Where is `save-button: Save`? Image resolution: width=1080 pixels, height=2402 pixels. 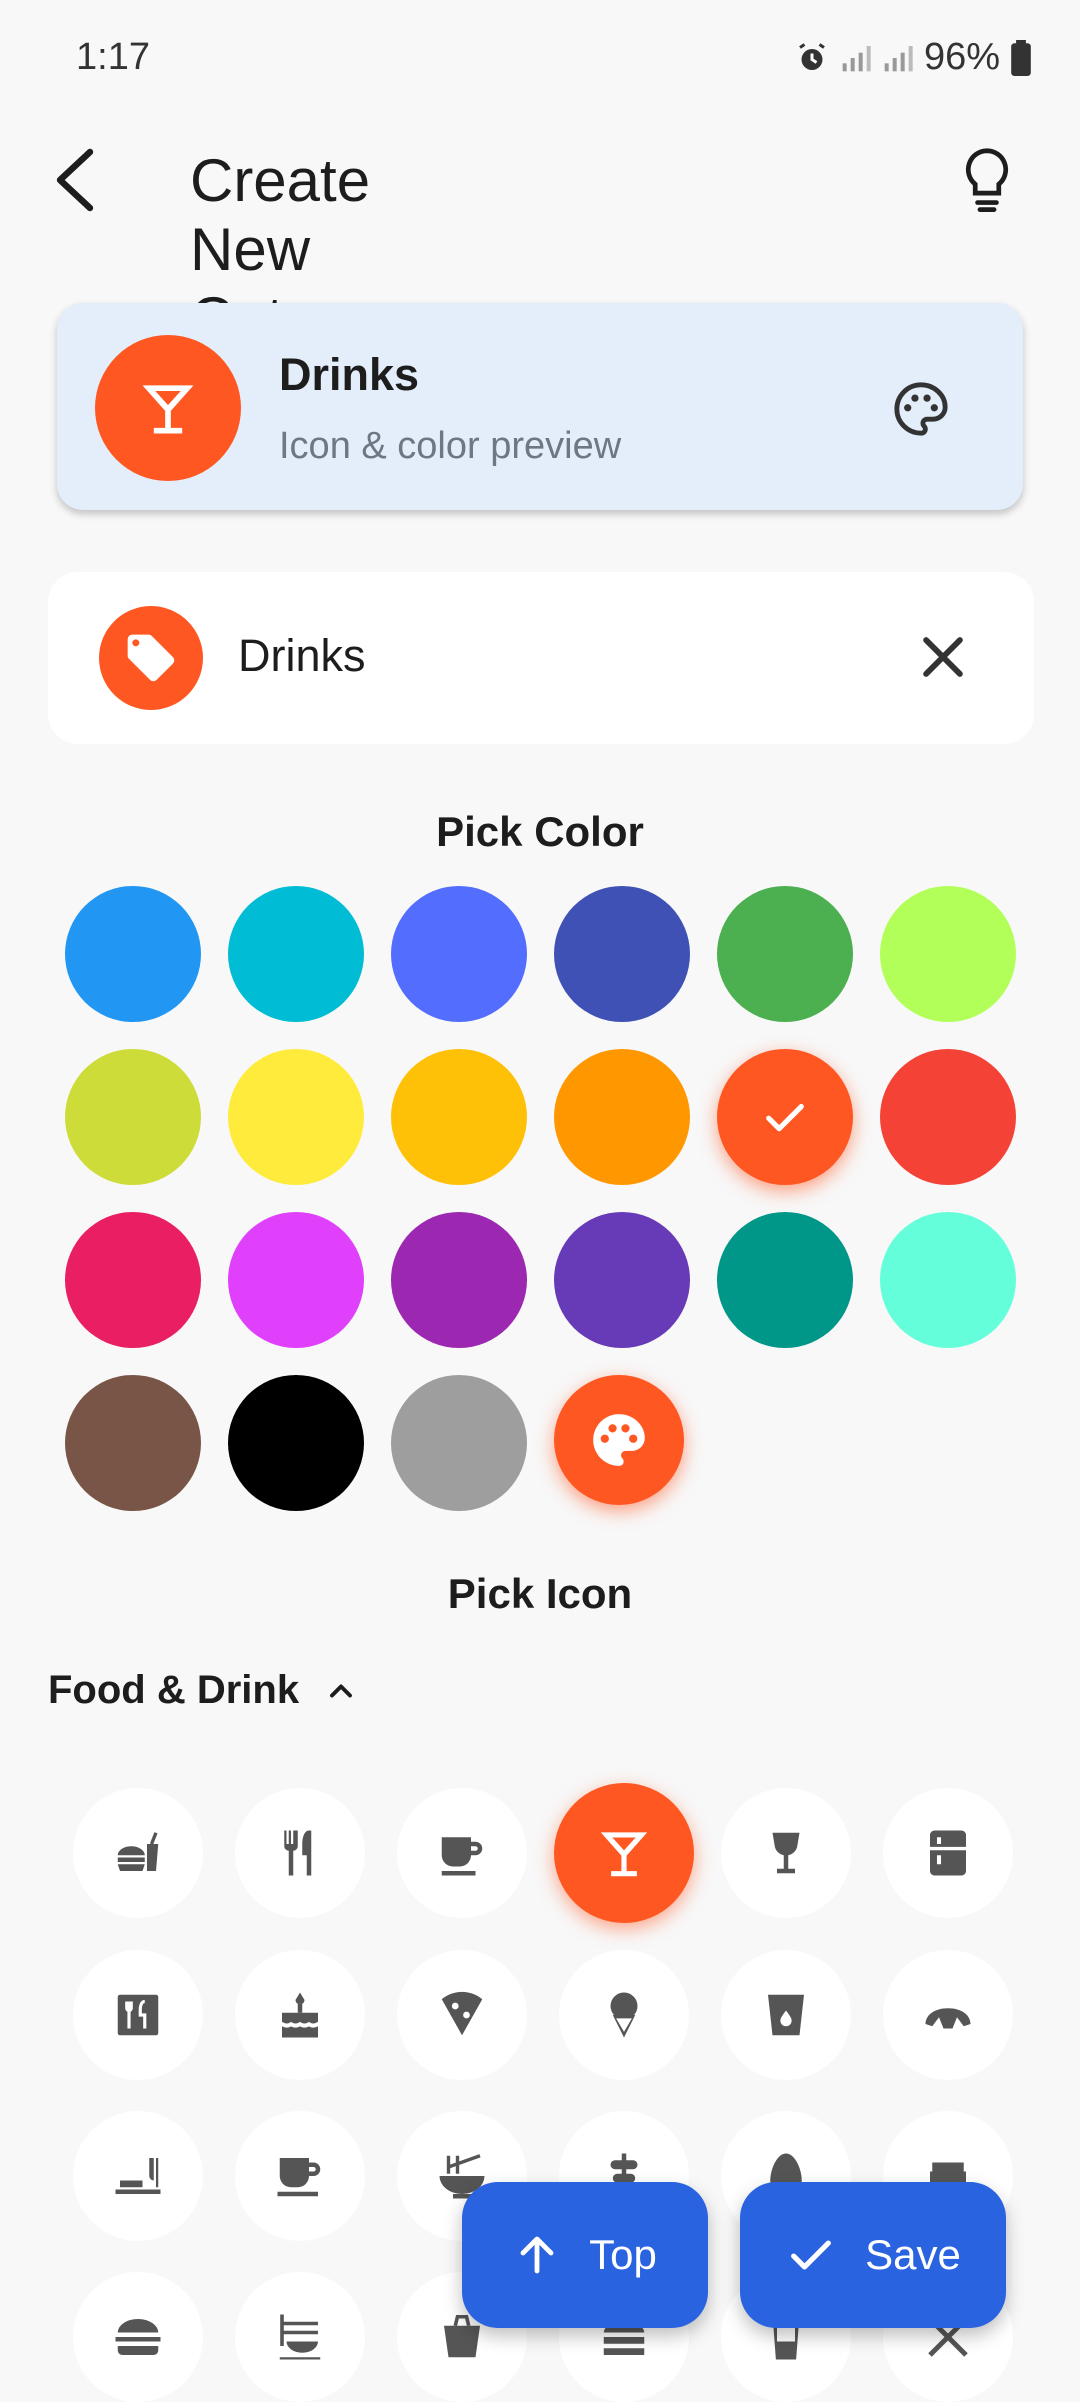 save-button: Save is located at coordinates (873, 2255).